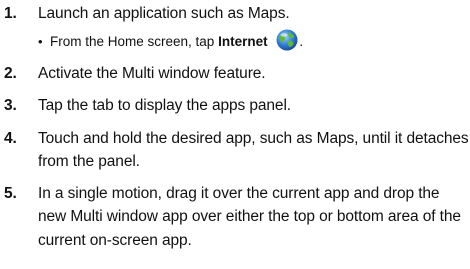  Describe the element at coordinates (164, 13) in the screenshot. I see `step-text: Launch an application such as Maps.` at that location.